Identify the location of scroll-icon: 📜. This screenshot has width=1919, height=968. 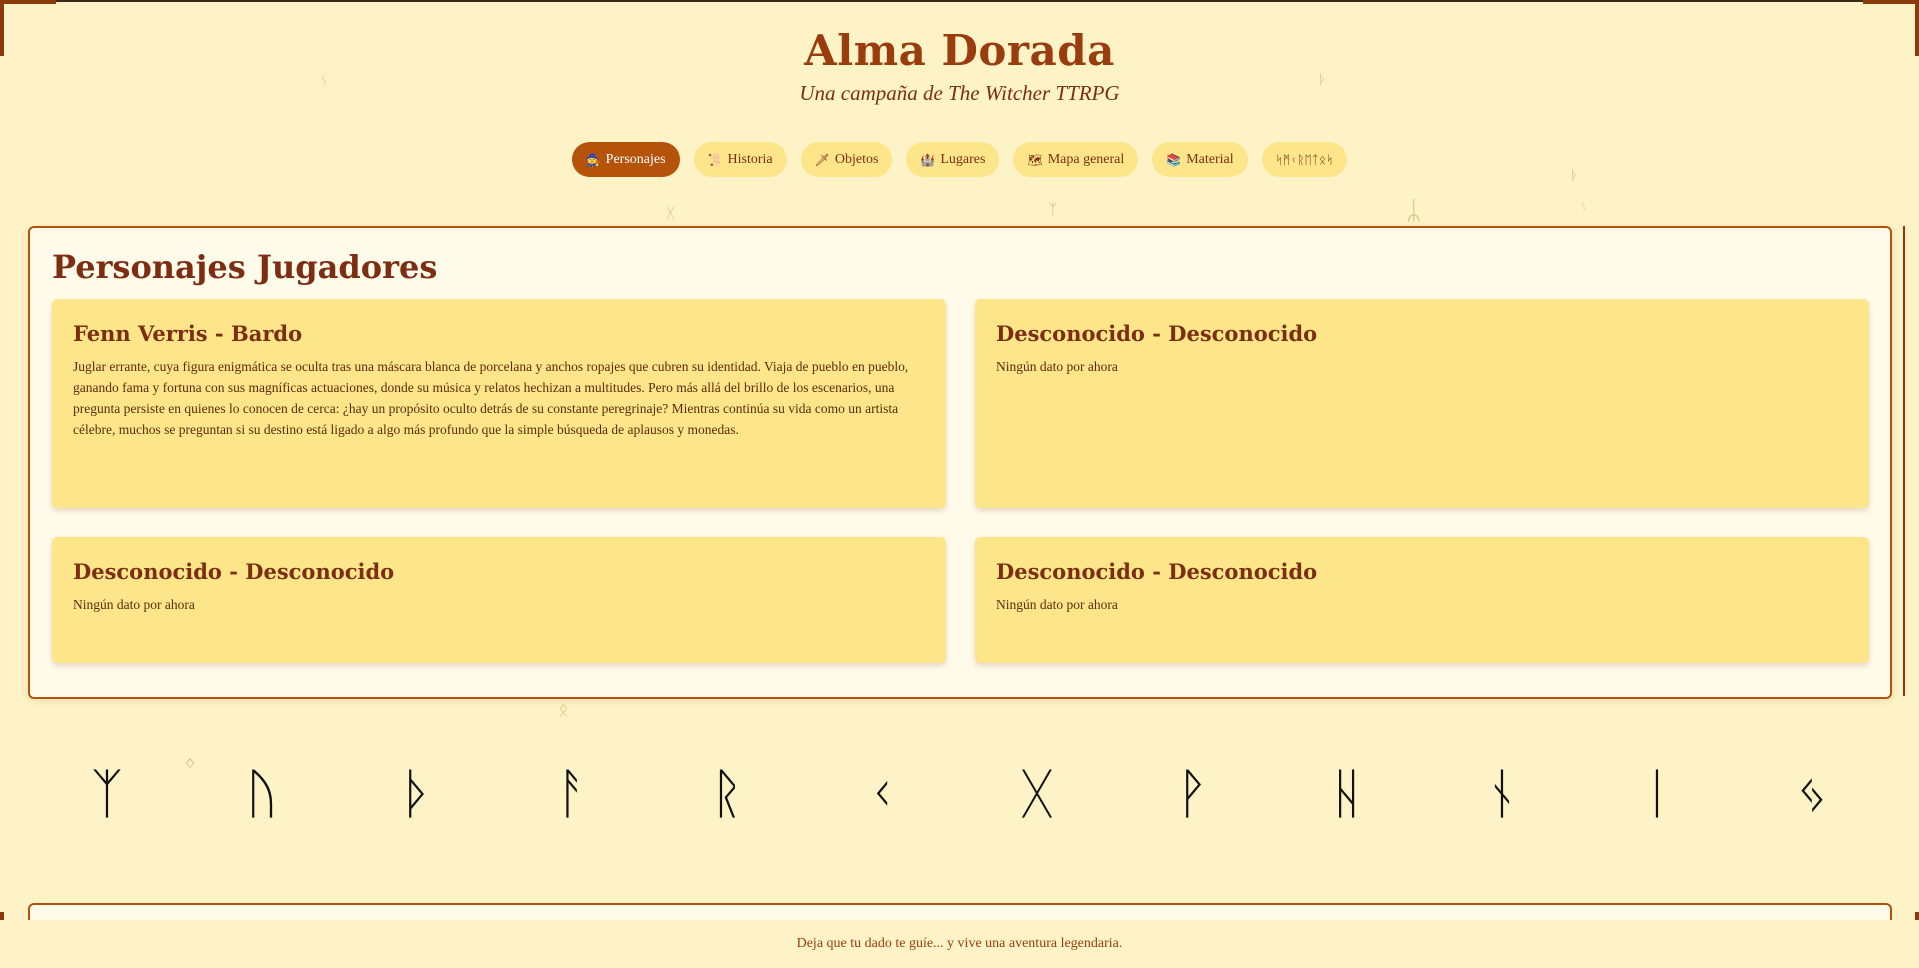
(715, 159).